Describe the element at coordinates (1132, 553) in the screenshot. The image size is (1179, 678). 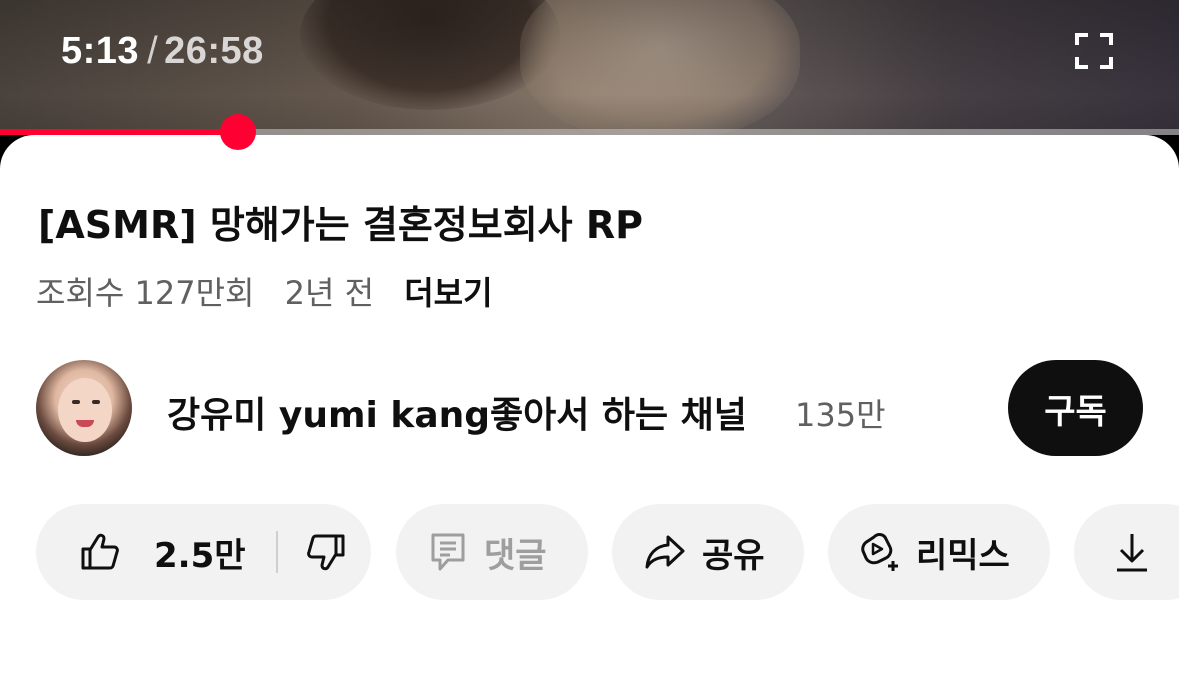
I see `download-icon` at that location.